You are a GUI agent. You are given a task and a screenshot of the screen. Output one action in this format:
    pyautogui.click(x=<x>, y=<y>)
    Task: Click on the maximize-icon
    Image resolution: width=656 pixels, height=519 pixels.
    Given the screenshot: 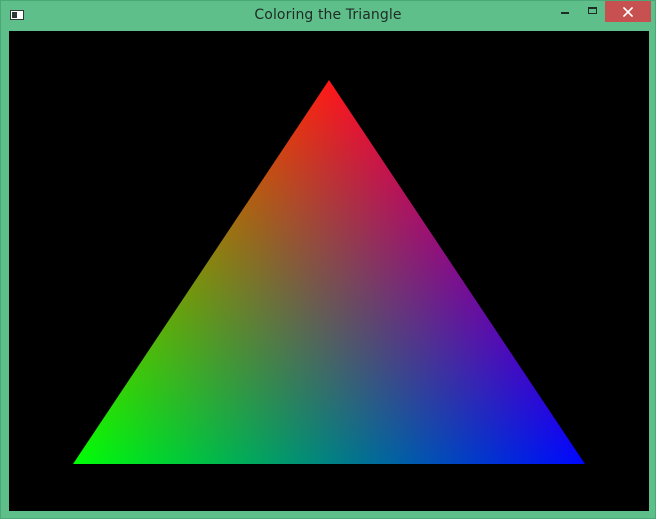 What is the action you would take?
    pyautogui.click(x=592, y=10)
    